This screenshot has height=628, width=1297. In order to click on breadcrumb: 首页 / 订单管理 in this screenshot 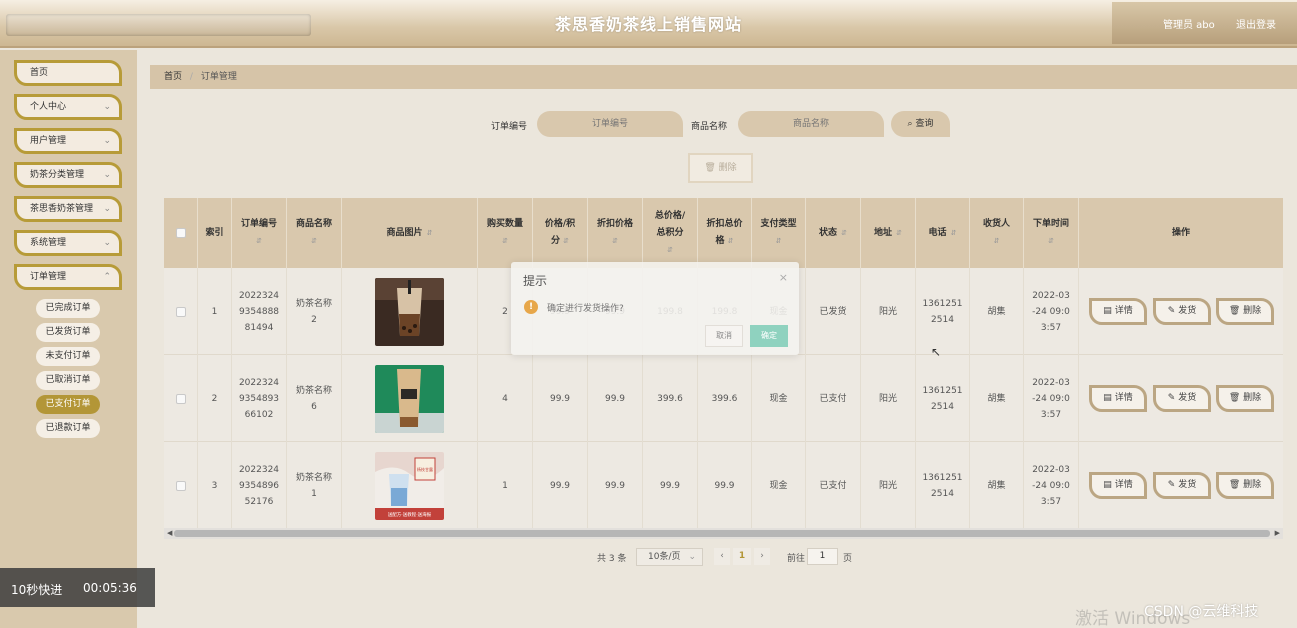, I will do `click(723, 77)`.